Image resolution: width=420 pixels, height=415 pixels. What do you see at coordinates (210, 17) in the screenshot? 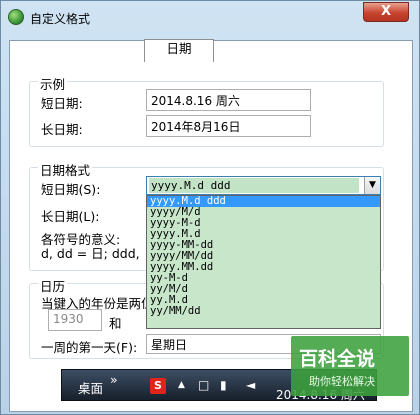
I see `title-bar: 自定义格式 X` at bounding box center [210, 17].